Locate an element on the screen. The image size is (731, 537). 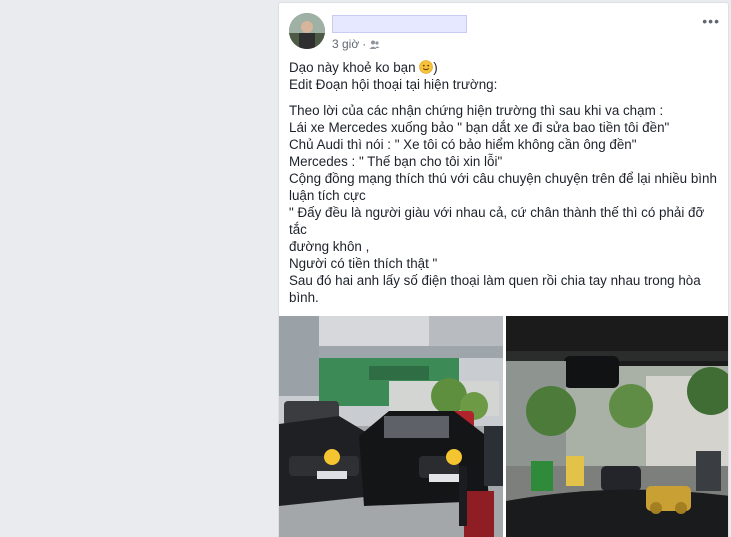
friends-icon is located at coordinates (374, 44).